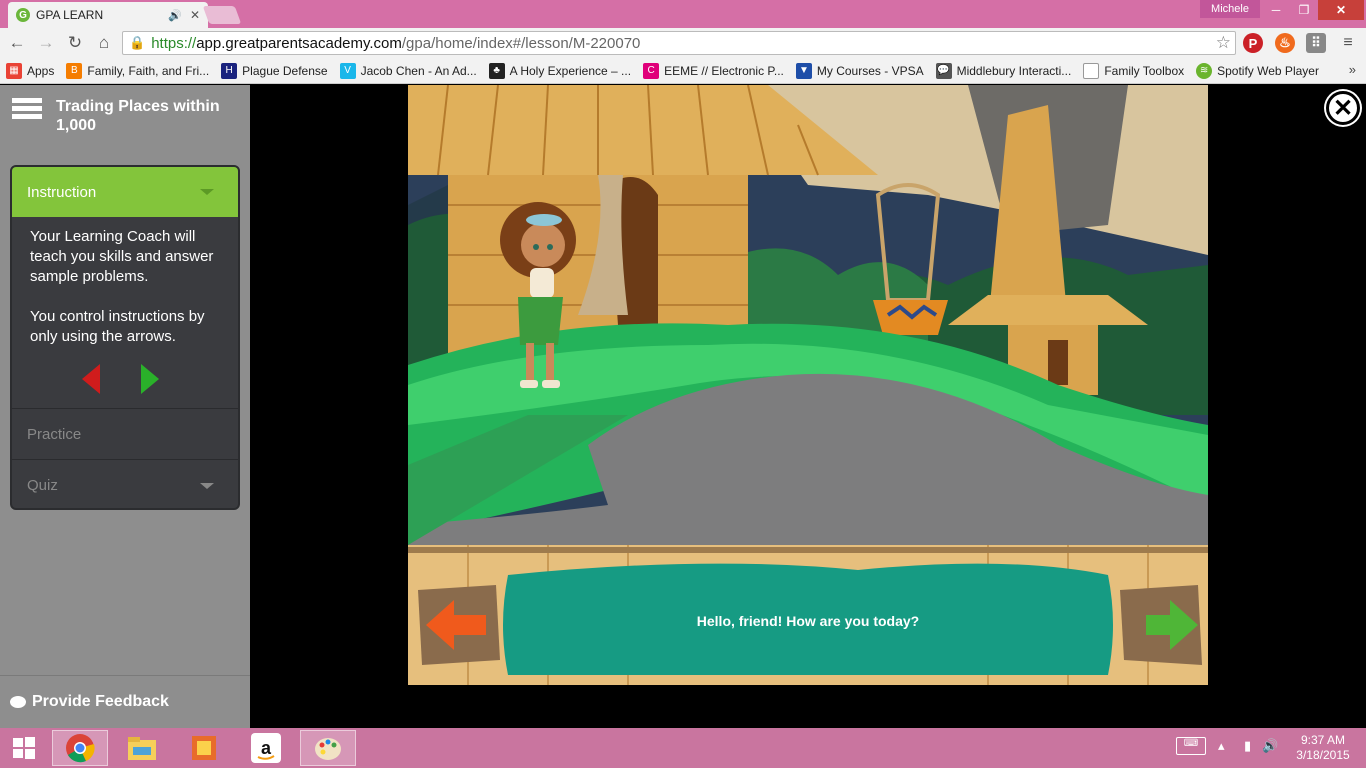  I want to click on speaker-icon: 🔊, so click(175, 15).